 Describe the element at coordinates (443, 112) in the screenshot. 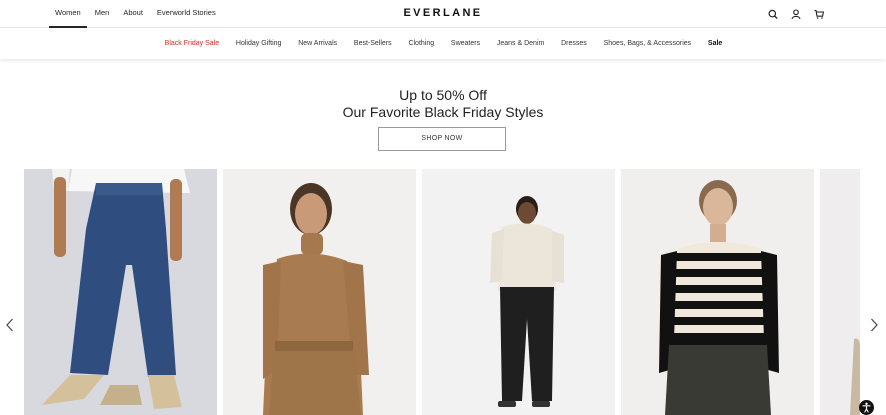

I see `hero-subheadline: Our Favorite Black Friday Styles` at that location.